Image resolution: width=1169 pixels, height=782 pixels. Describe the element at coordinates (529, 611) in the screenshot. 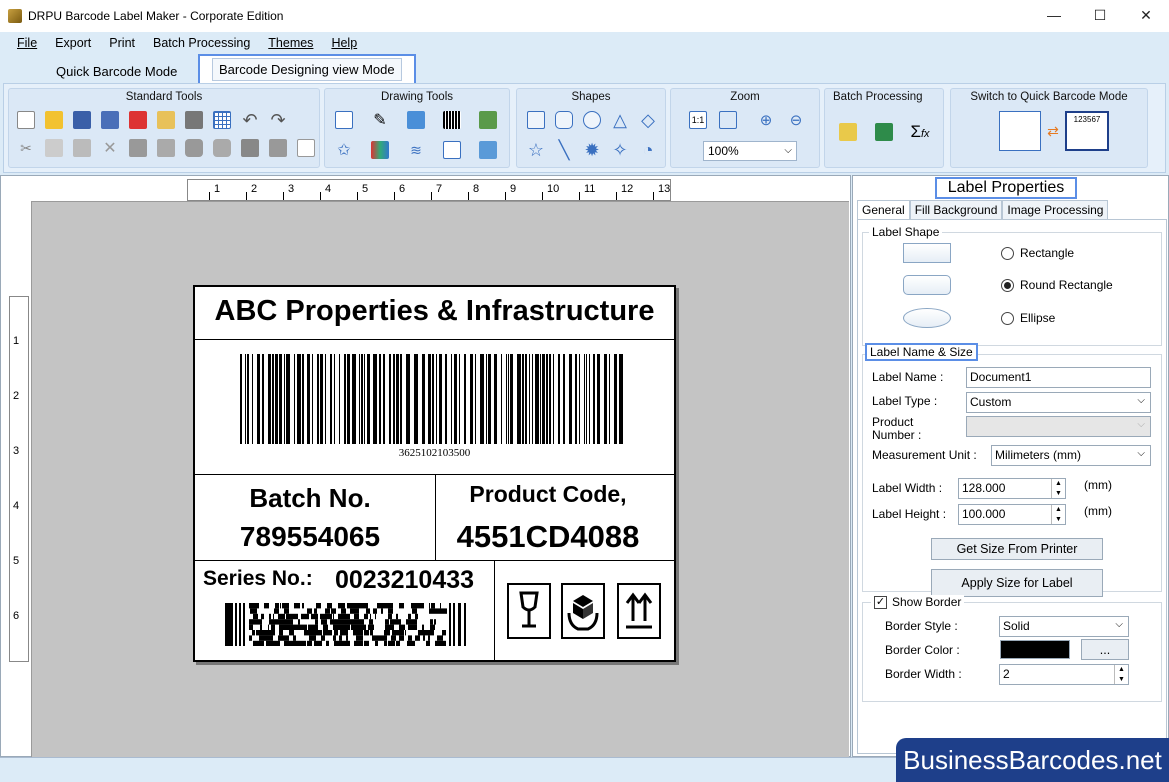

I see `fragile-glass-icon` at that location.